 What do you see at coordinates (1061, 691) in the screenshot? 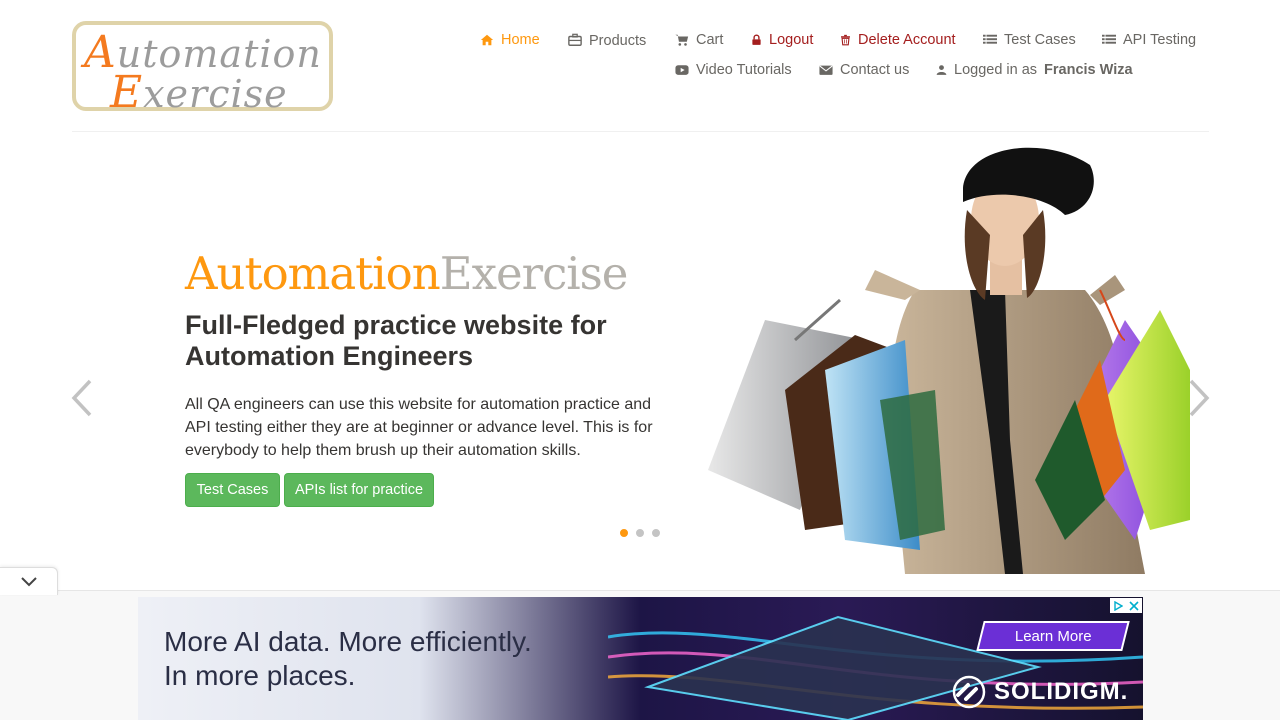
I see `ad-brand-text: SOLIDIGM.` at bounding box center [1061, 691].